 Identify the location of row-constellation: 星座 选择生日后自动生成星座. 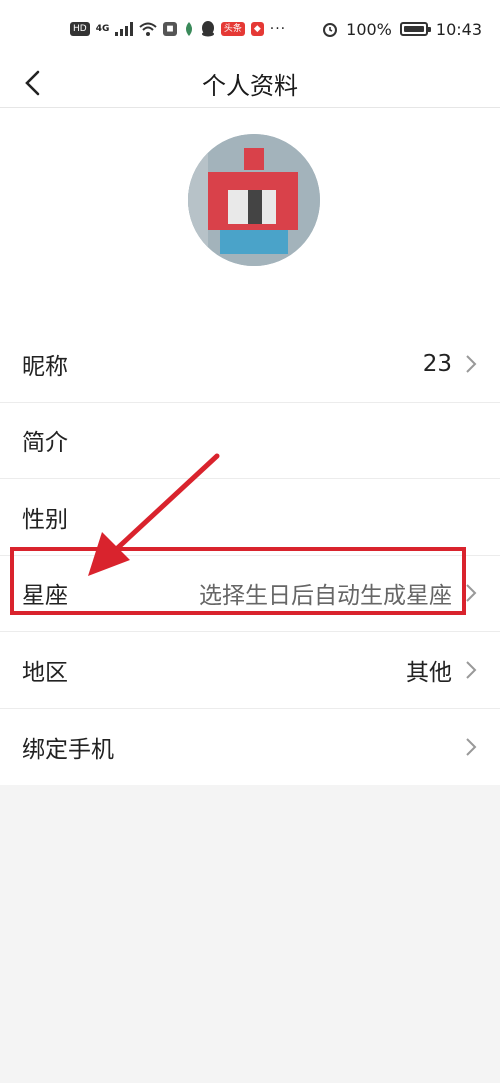
(250, 594).